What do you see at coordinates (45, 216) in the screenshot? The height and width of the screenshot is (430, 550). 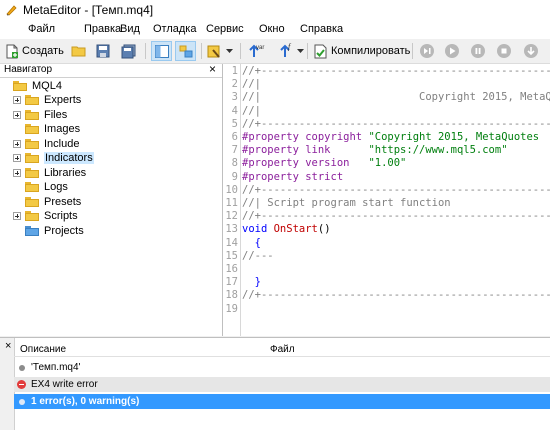 I see `tree-item-scripts: Scripts` at bounding box center [45, 216].